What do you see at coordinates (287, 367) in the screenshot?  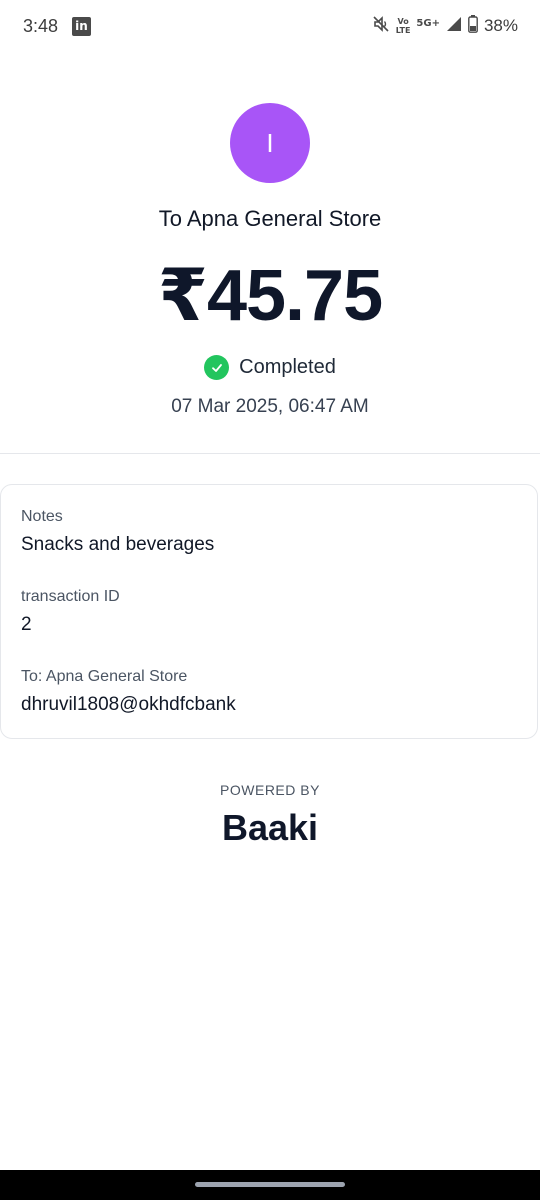 I see `status-text: Completed` at bounding box center [287, 367].